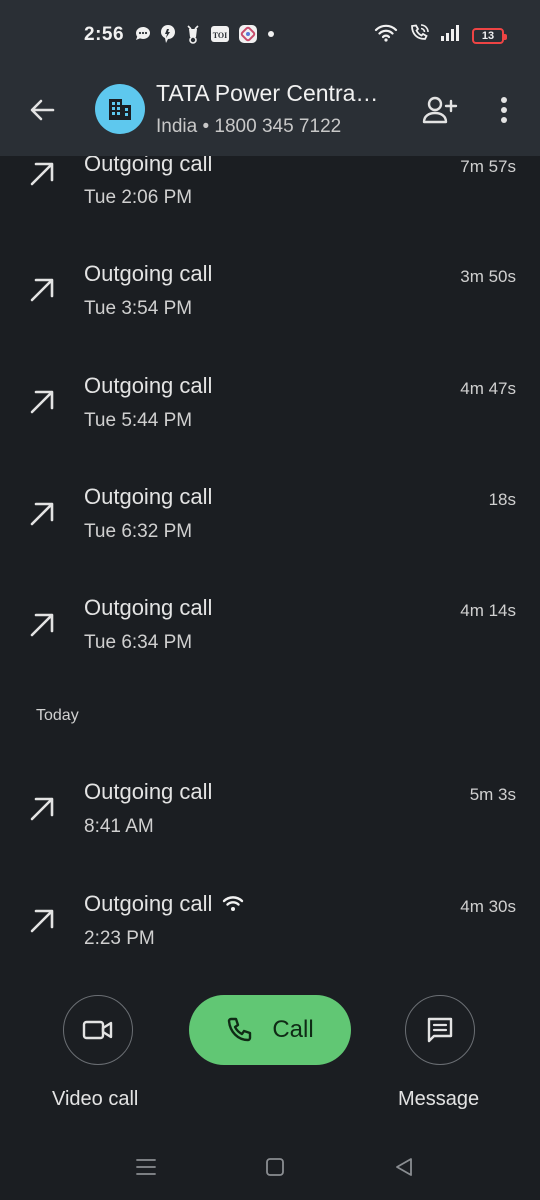  Describe the element at coordinates (488, 610) in the screenshot. I see `call-duration: 4m 14s` at that location.